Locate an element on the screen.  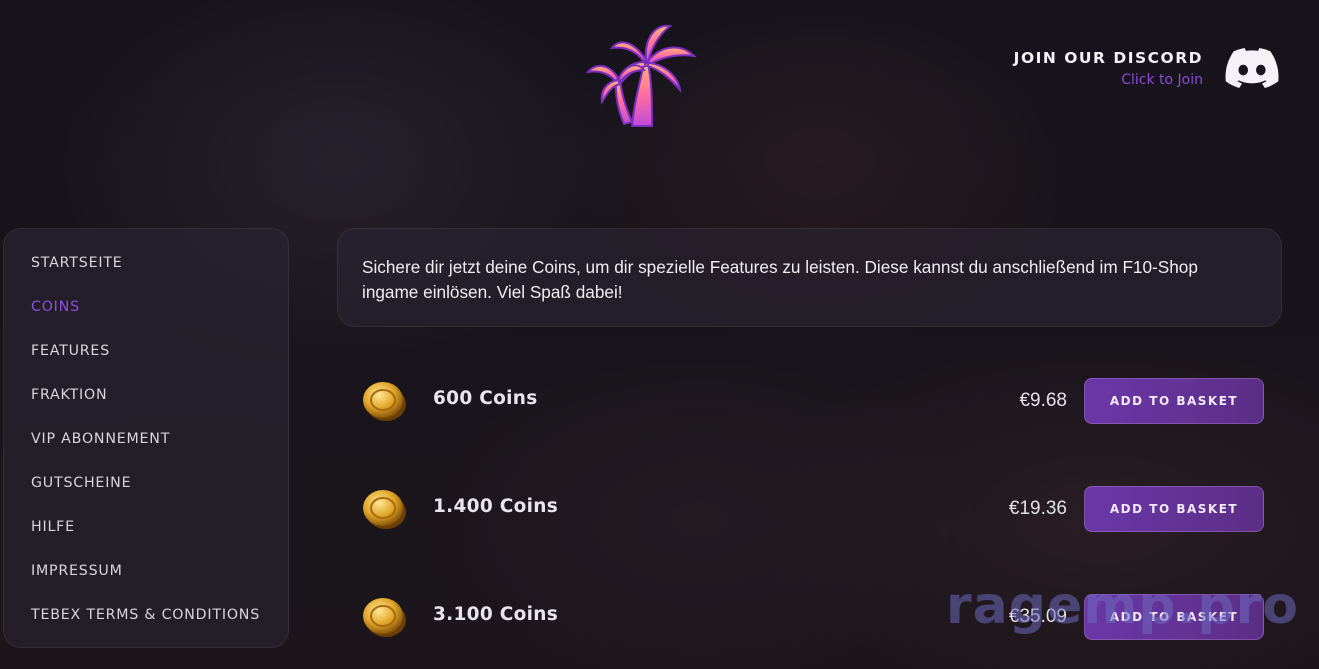
sidebar-item-impressum: IMPRESSUM is located at coordinates (146, 583).